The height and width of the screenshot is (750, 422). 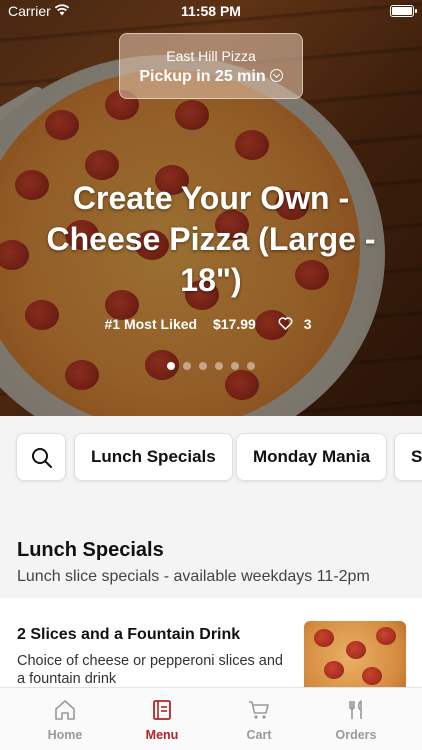 What do you see at coordinates (259, 710) in the screenshot?
I see `cart-icon` at bounding box center [259, 710].